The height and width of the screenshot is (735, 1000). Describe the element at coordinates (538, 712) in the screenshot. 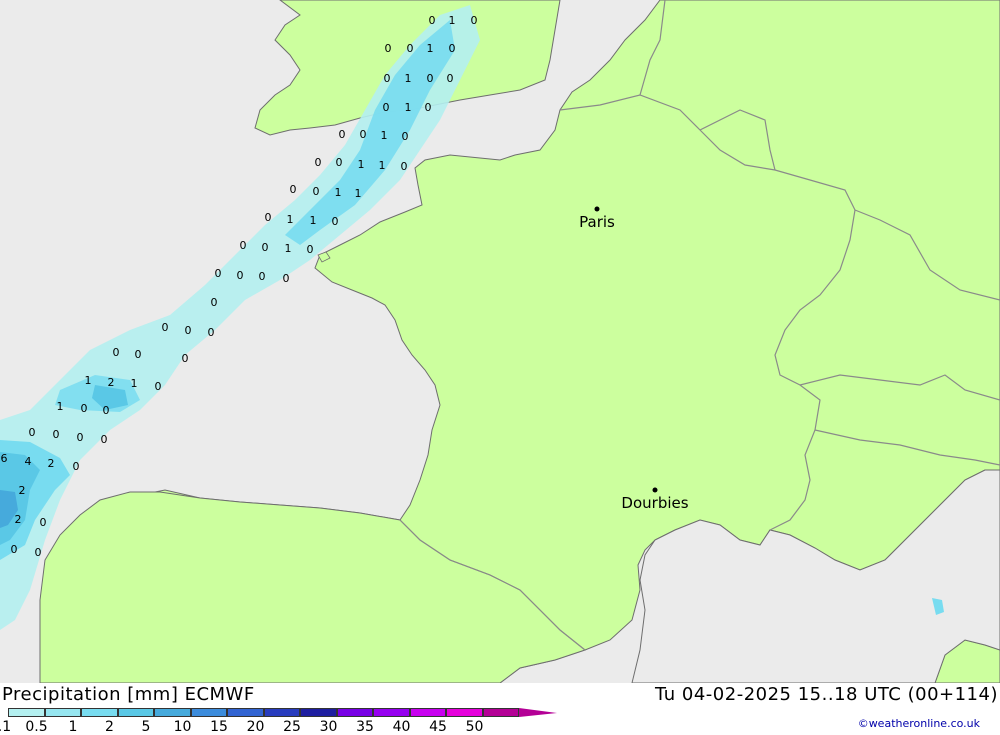

I see `scale-arrow-tip` at that location.